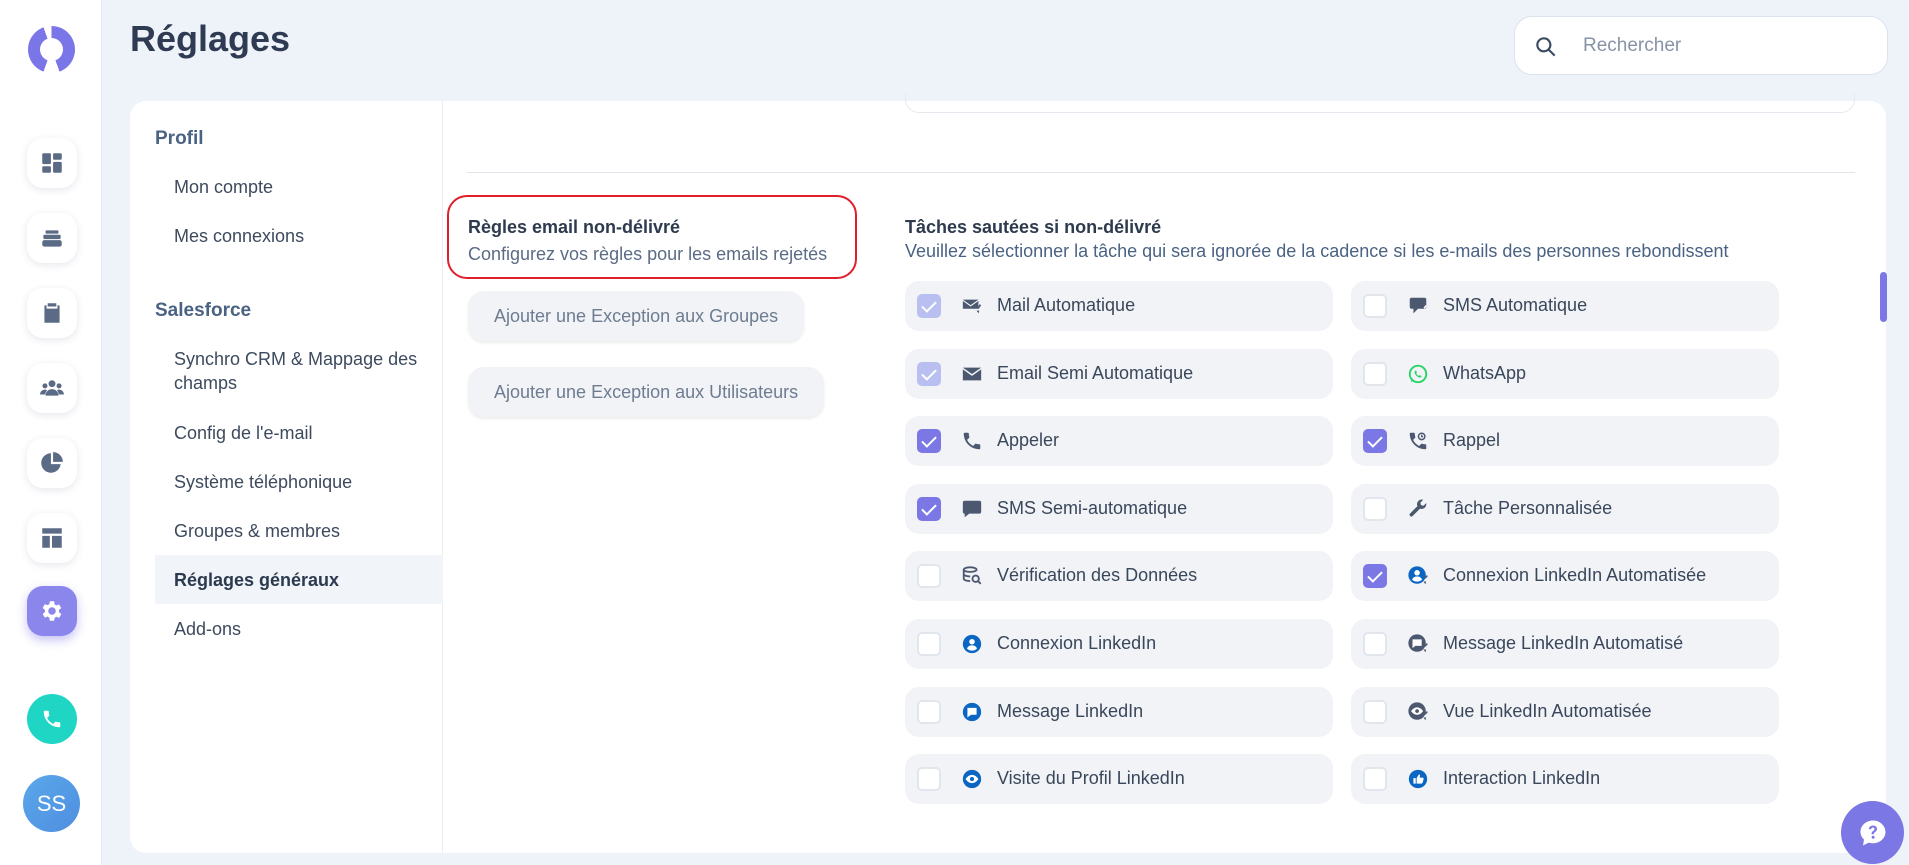  I want to click on task-option: Appeler, so click(1119, 441).